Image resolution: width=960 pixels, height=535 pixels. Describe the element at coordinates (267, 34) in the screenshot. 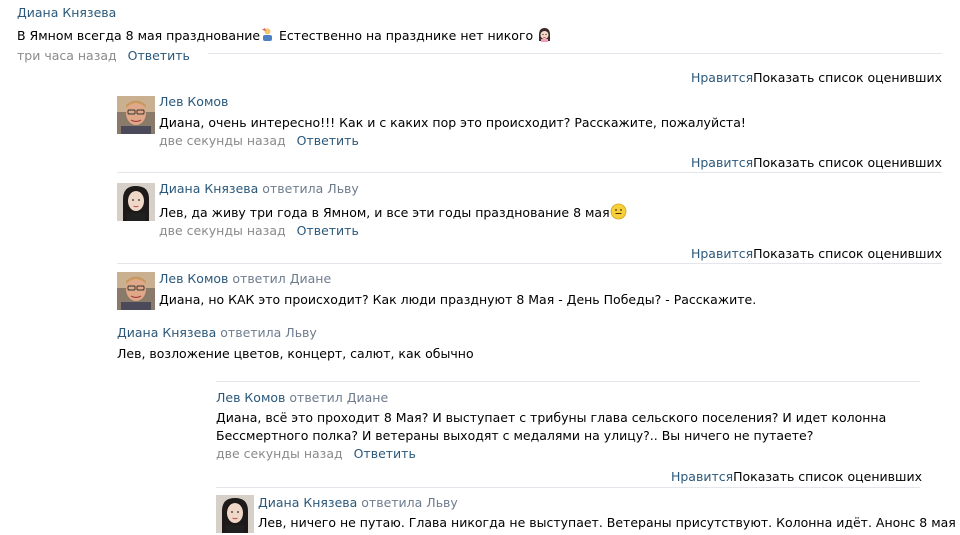

I see `party-person-icon` at that location.